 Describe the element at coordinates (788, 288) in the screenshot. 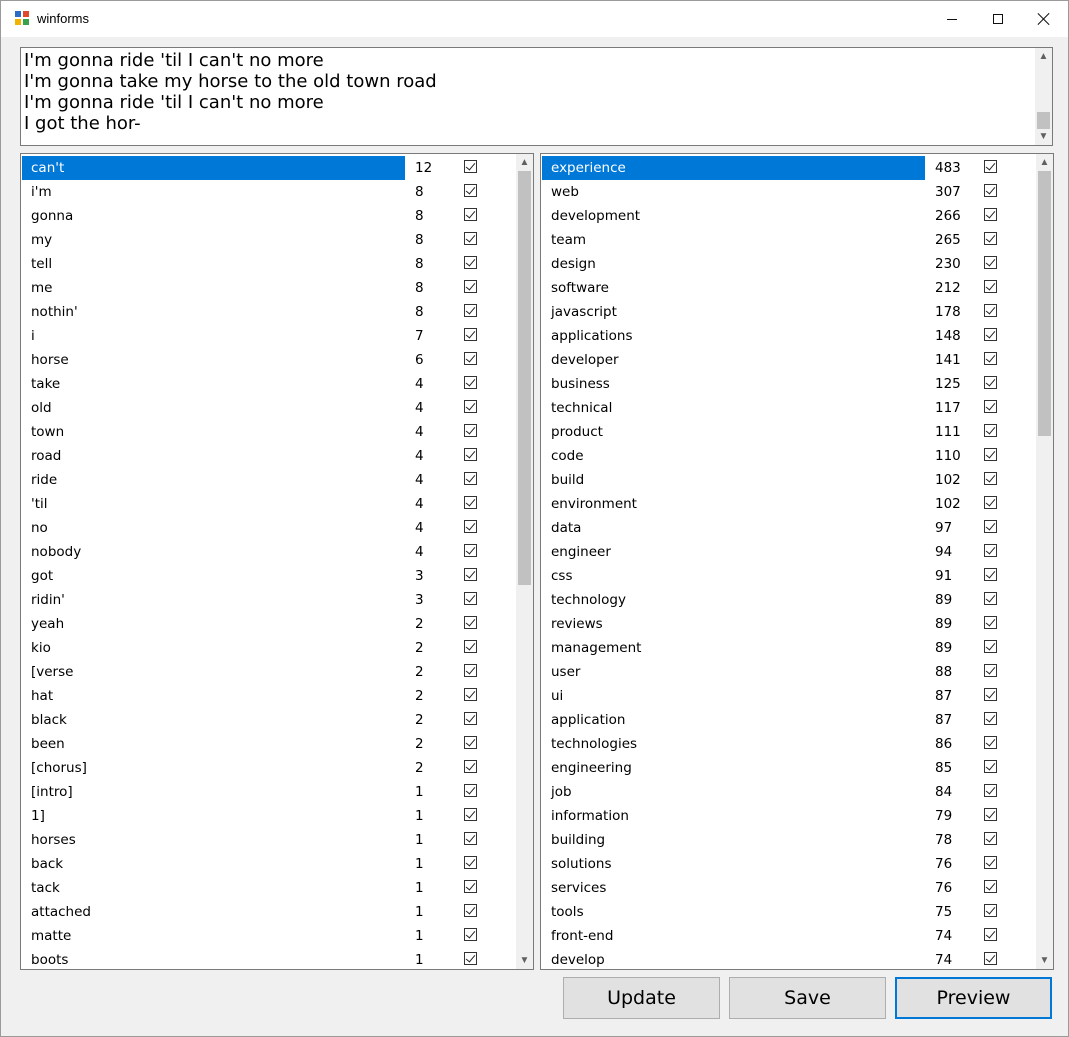

I see `list-item: software 212` at that location.